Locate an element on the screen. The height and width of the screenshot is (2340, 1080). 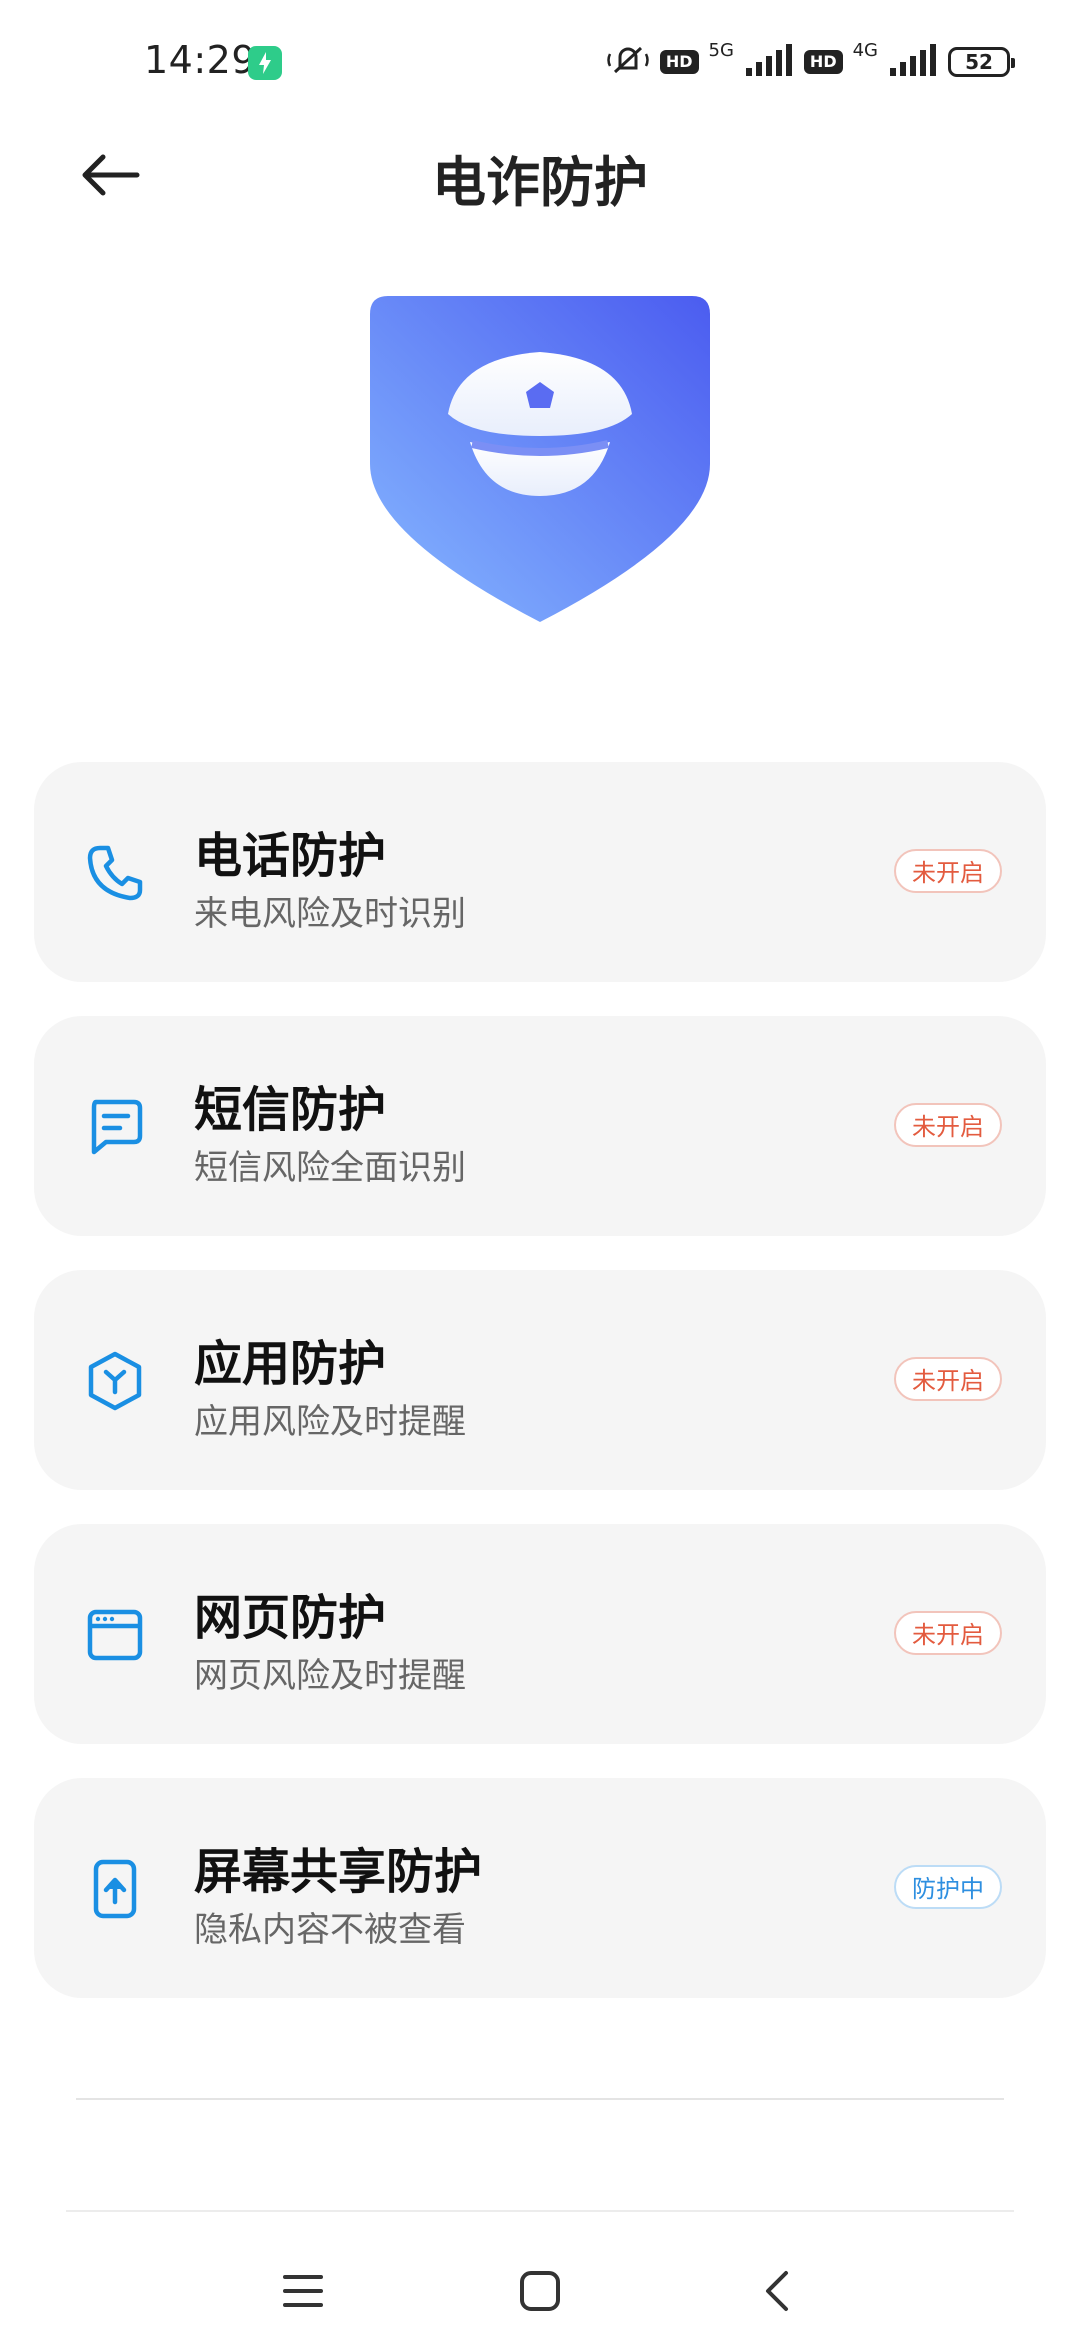
signal-icon is located at coordinates (769, 62).